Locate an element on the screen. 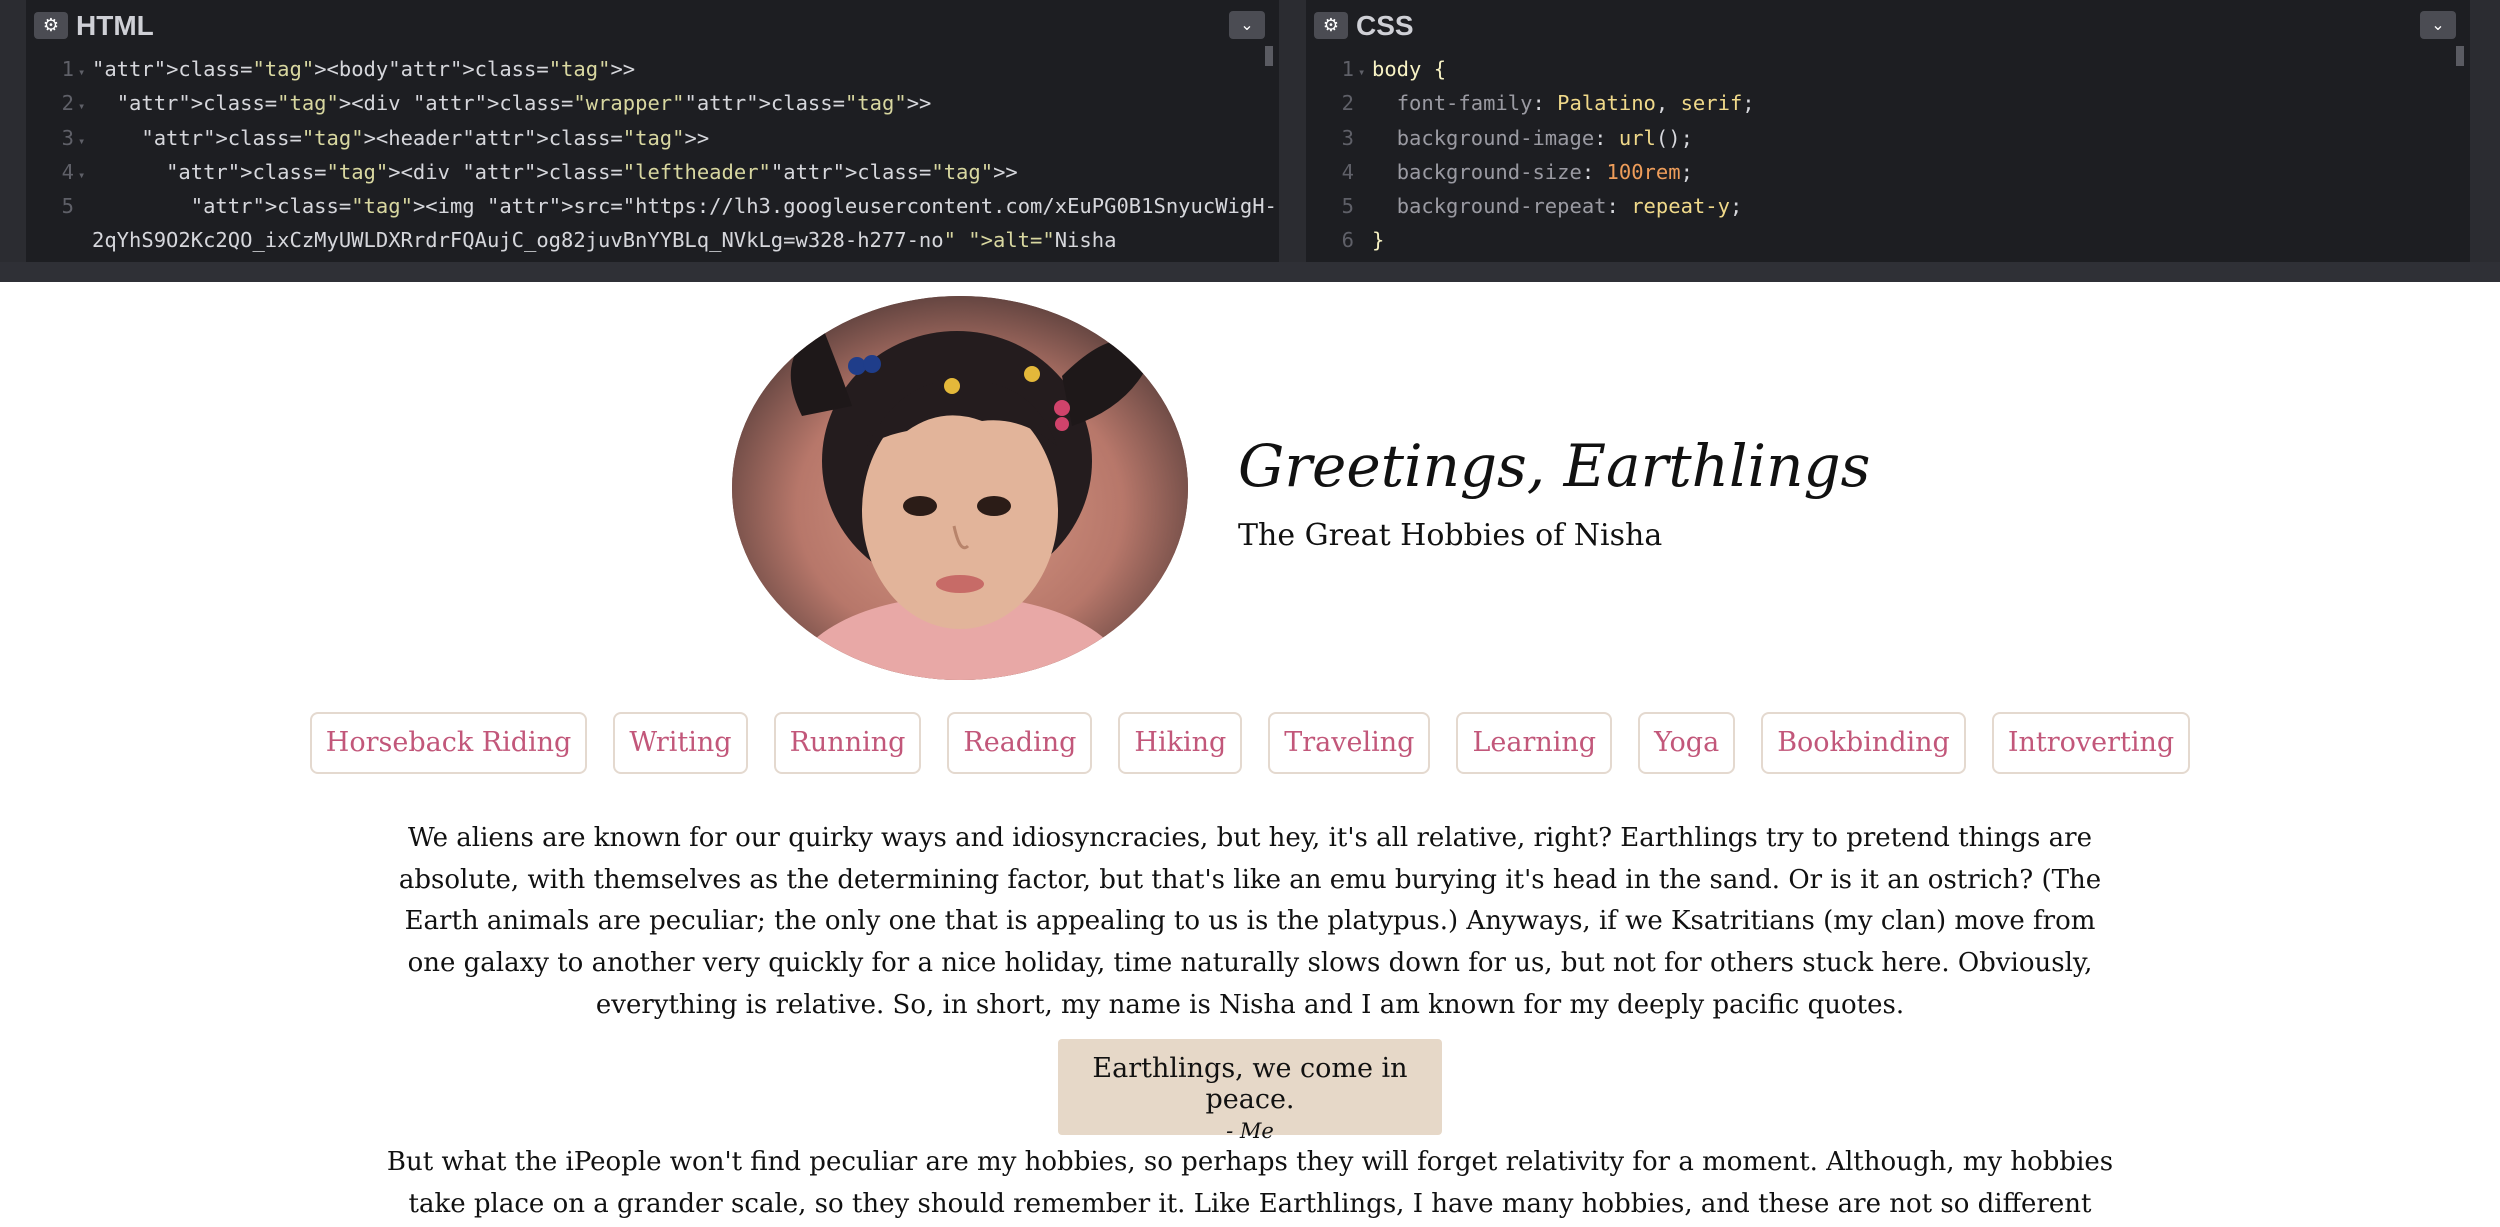  css-collapse-chevron-icon: ⌄ is located at coordinates (2438, 25).